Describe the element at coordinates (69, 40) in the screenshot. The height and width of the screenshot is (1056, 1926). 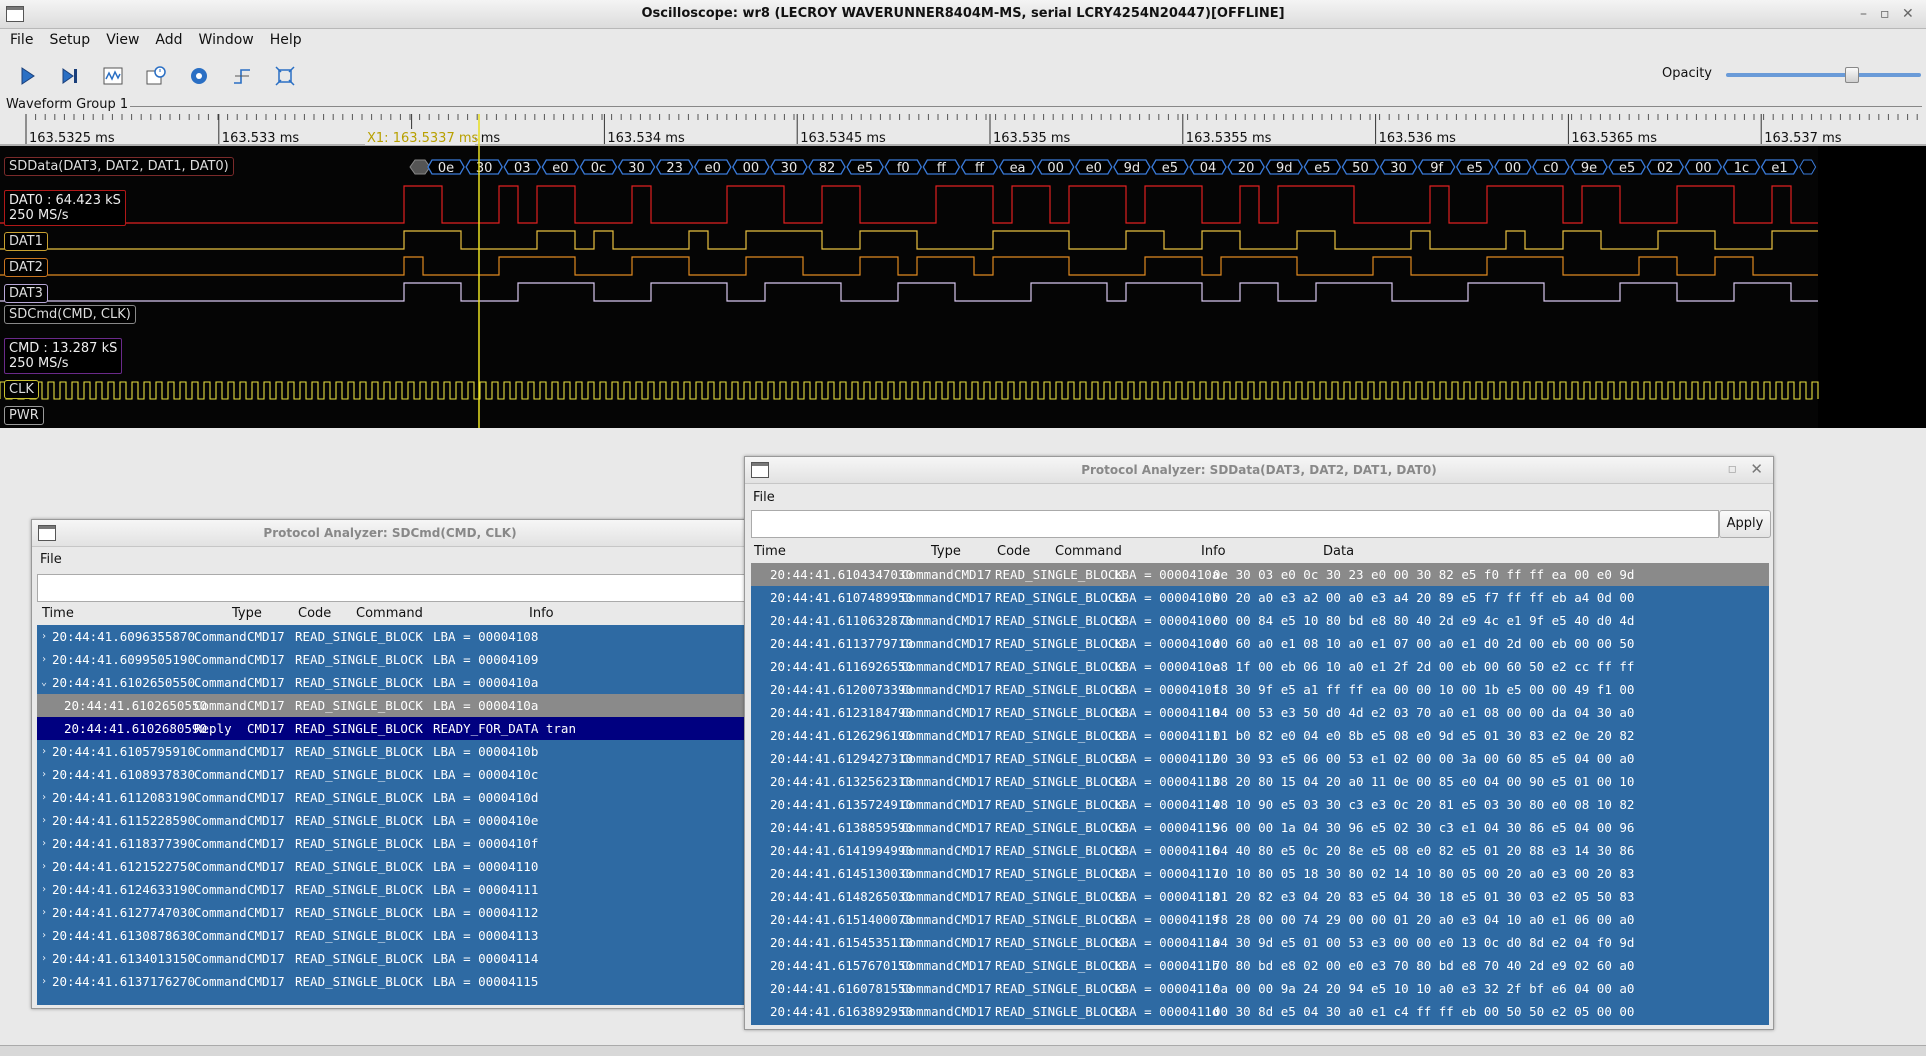
I see `menu-setup: Setup` at that location.